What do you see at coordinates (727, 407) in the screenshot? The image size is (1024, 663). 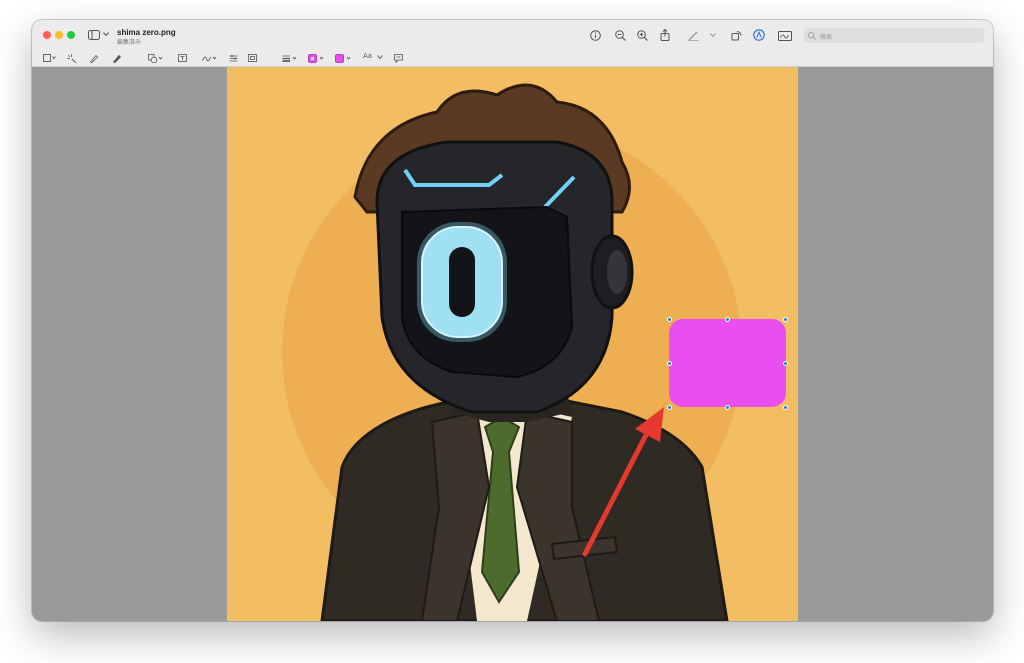 I see `selection-handle-bottom` at bounding box center [727, 407].